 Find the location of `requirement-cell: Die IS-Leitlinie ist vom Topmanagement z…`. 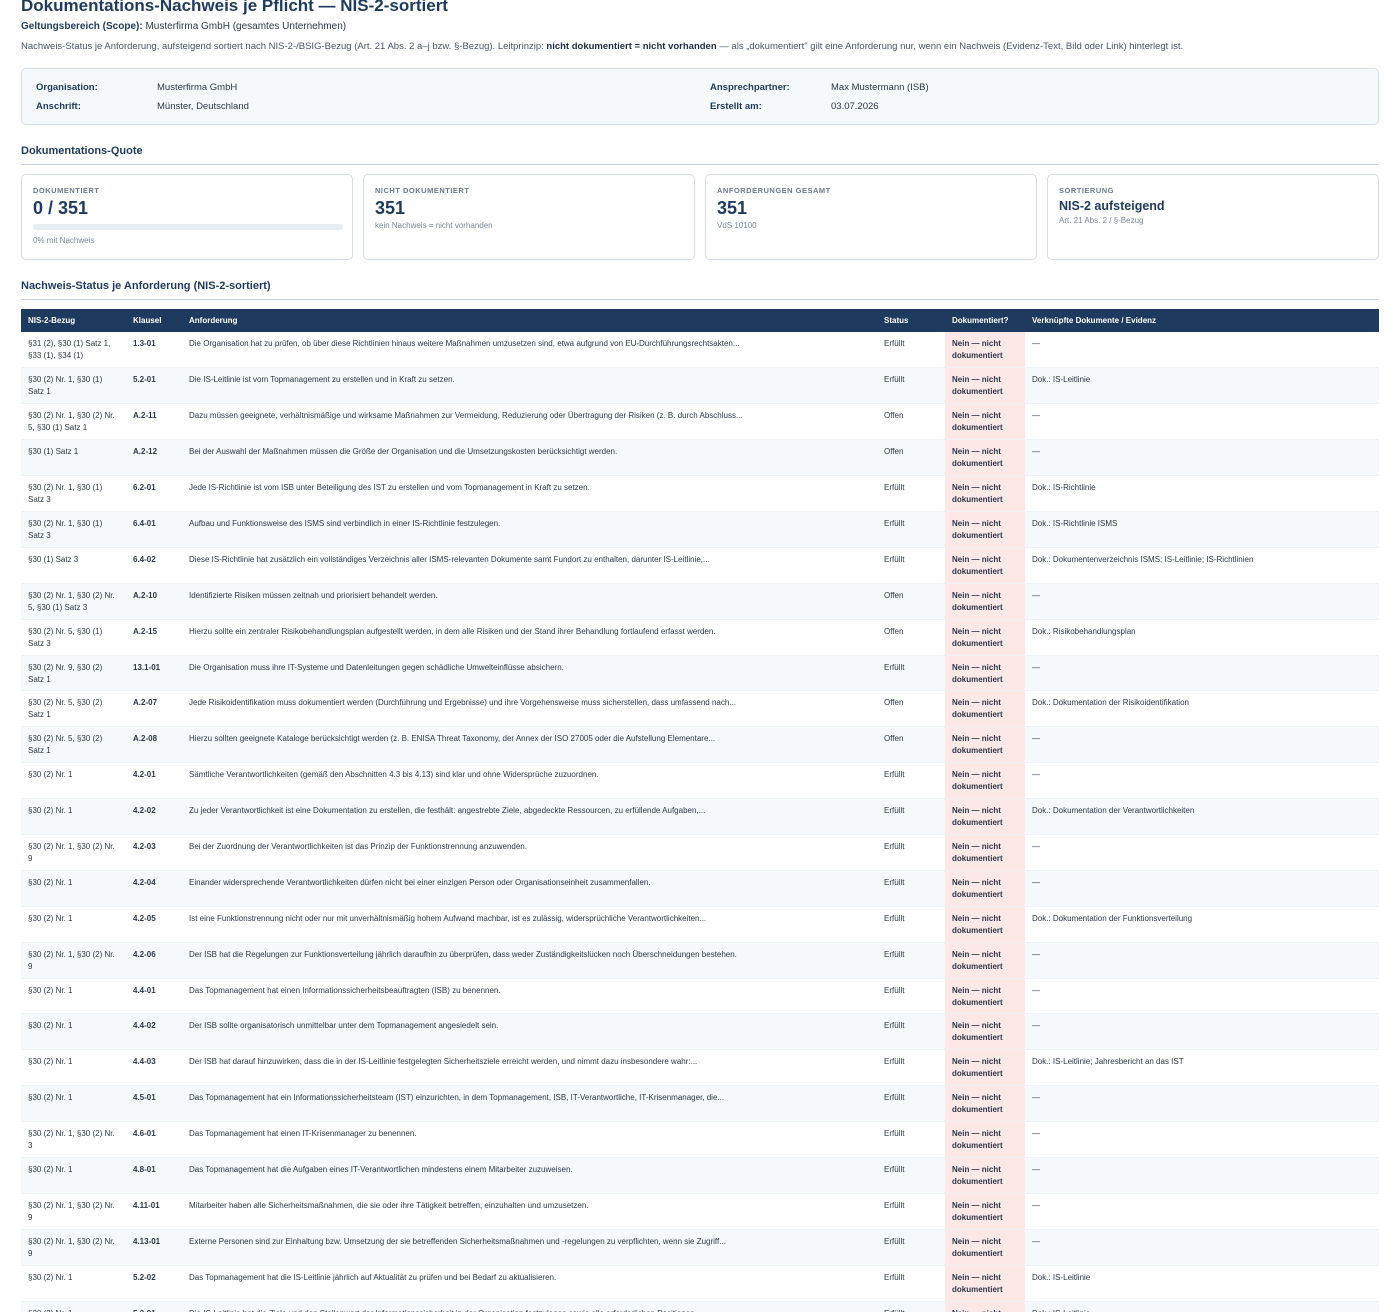

requirement-cell: Die IS-Leitlinie ist vom Topmanagement z… is located at coordinates (529, 386).